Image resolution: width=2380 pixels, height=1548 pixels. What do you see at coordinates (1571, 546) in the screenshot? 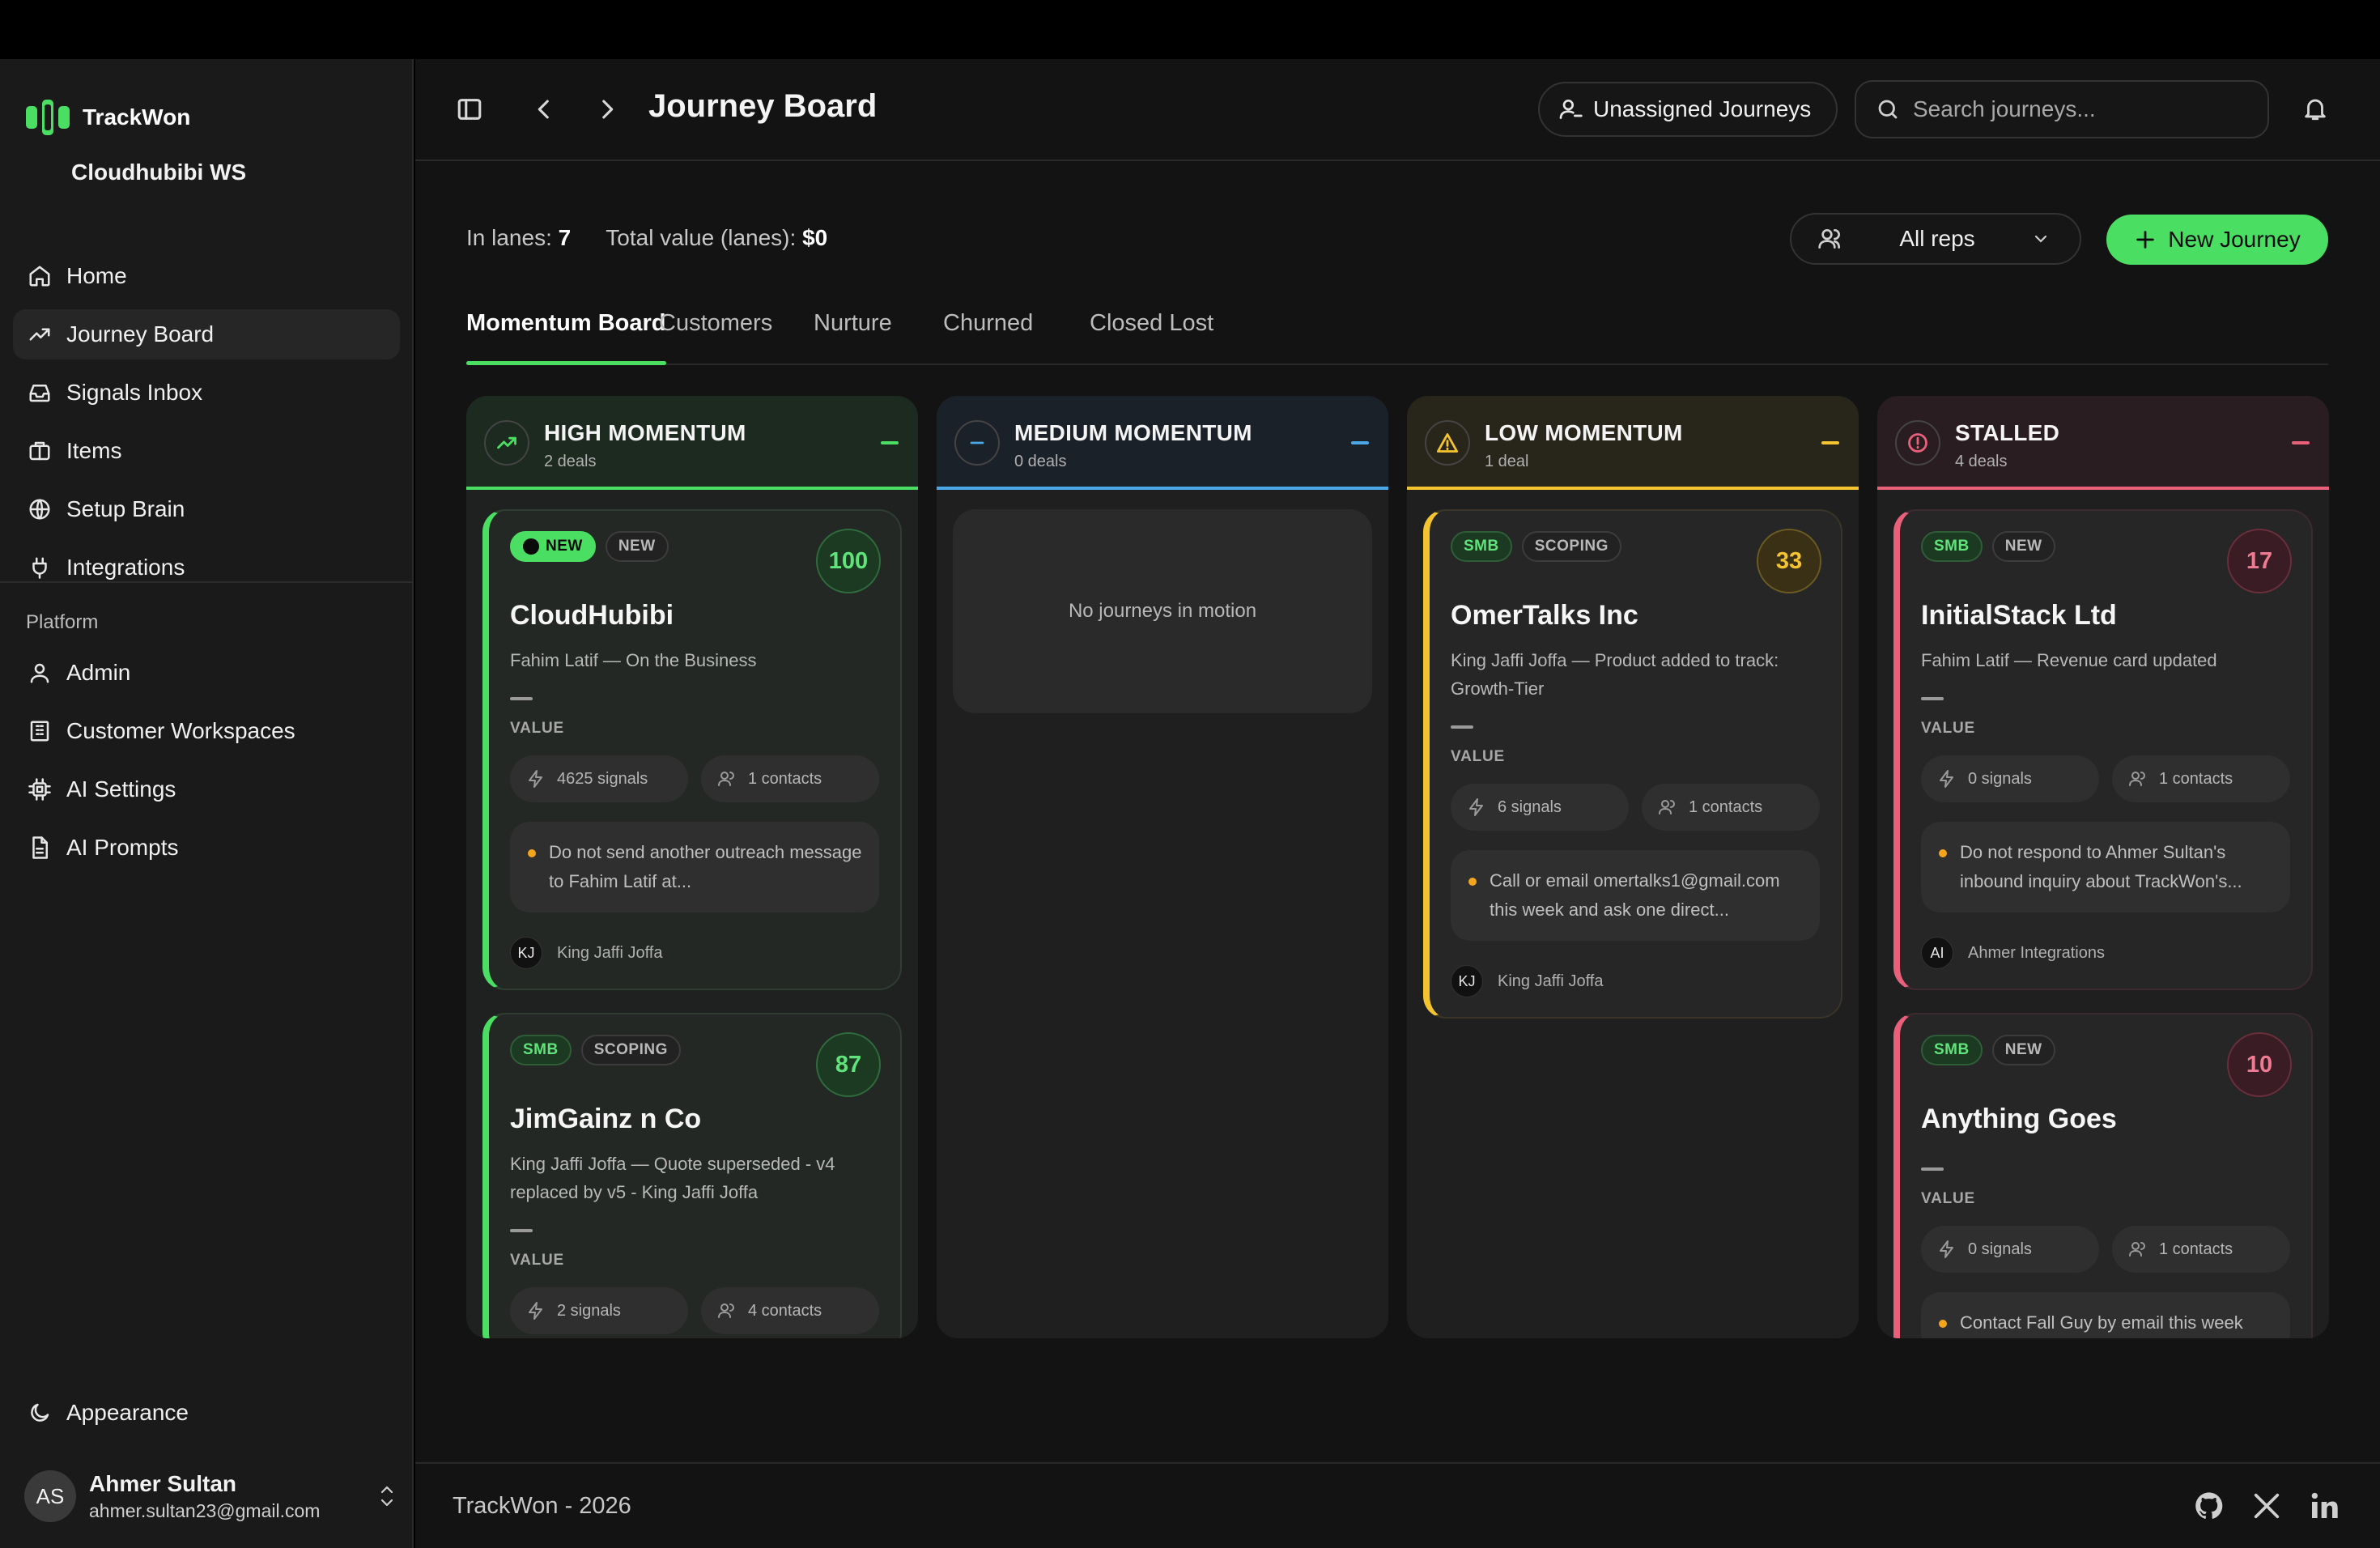
I see `stage-badge: SCOPING` at bounding box center [1571, 546].